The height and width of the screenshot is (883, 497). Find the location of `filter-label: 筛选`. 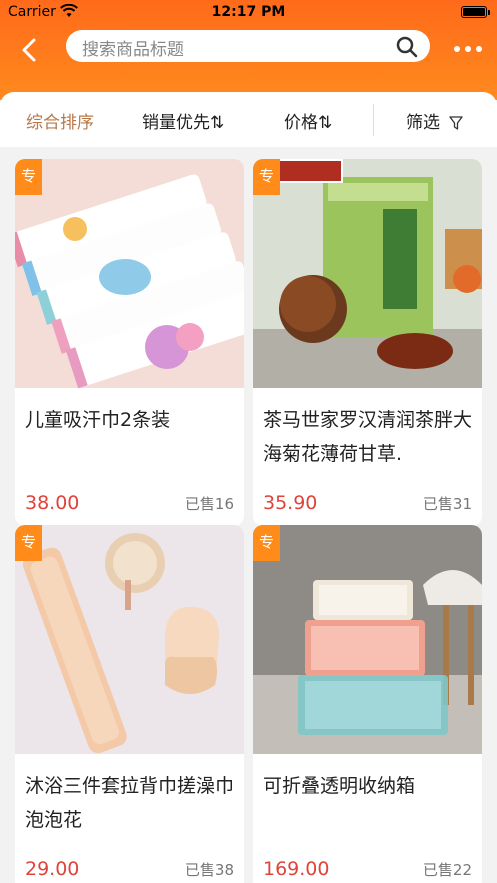

filter-label: 筛选 is located at coordinates (423, 123).